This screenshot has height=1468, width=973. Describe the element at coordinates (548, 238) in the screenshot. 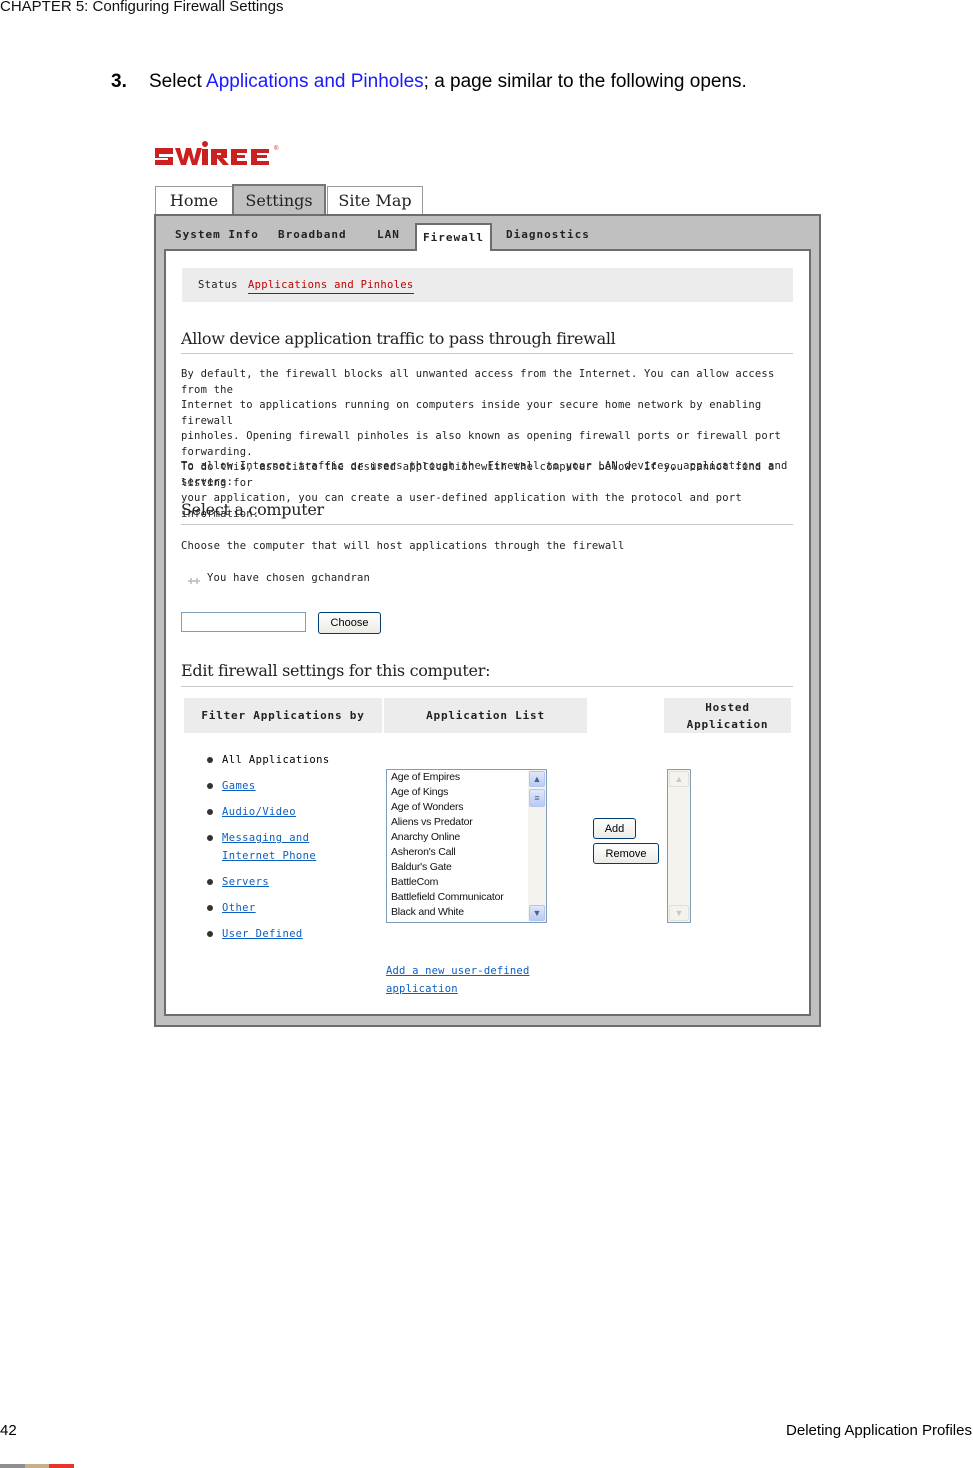

I see `subtab-diagnostics: Diagnostics` at that location.